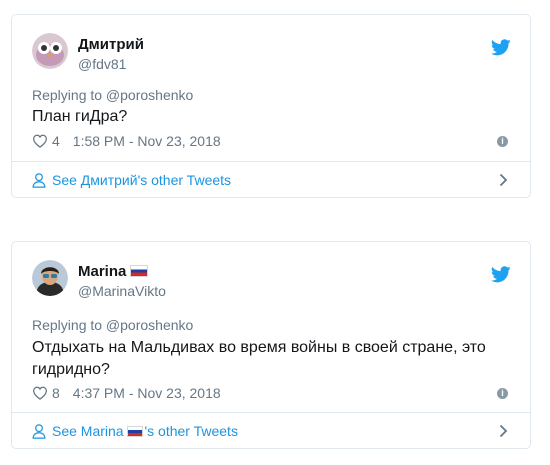 This screenshot has height=465, width=550. I want to click on see-other-tweets-link: See Marina 's other Tweets, so click(281, 431).